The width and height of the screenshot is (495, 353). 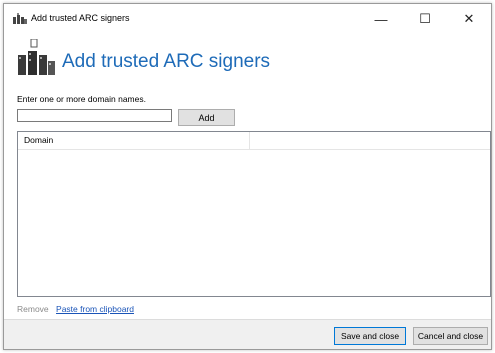 What do you see at coordinates (247, 334) in the screenshot?
I see `button-bar: Save and close Cancel and close` at bounding box center [247, 334].